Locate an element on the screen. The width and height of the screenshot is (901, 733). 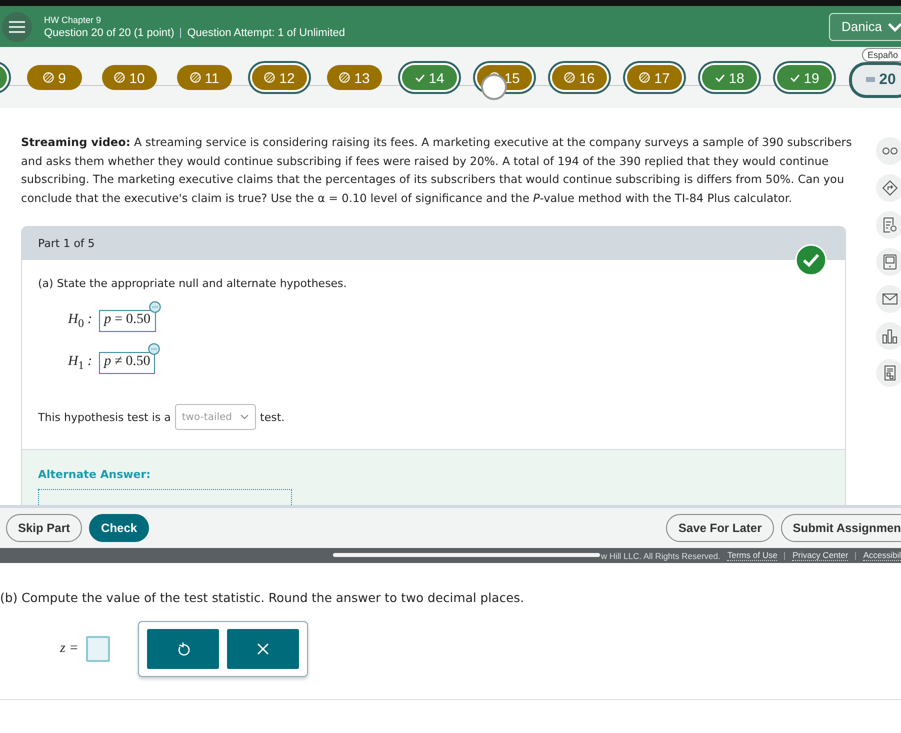
bar-chart-icon is located at coordinates (890, 336).